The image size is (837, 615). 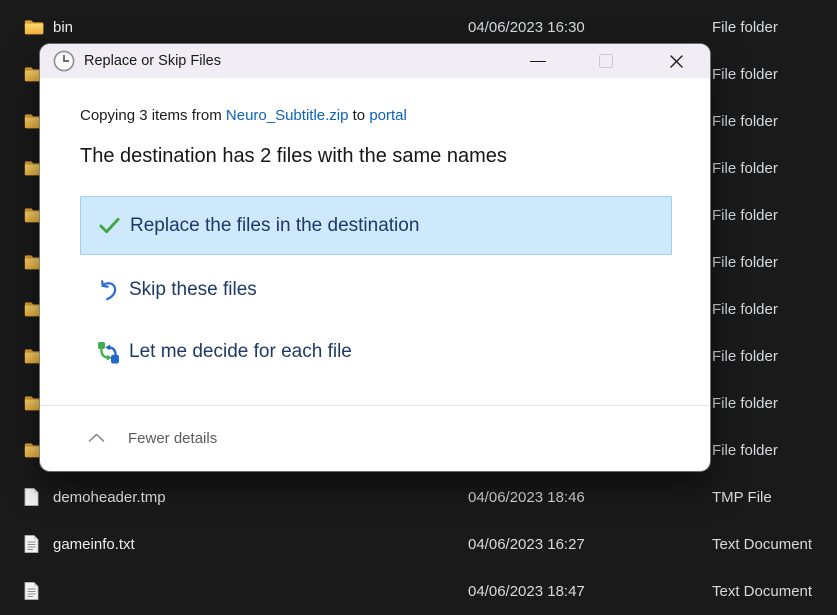 I want to click on fewer-details-toggle: Fewer details, so click(x=148, y=438).